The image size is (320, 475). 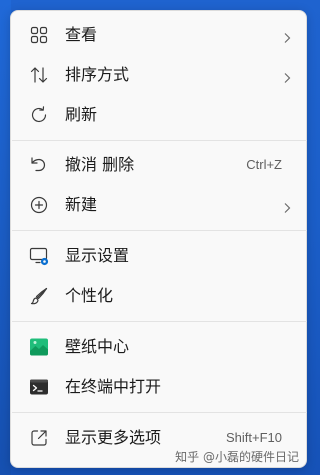 What do you see at coordinates (97, 346) in the screenshot?
I see `menu-item-label: 壁纸中心` at bounding box center [97, 346].